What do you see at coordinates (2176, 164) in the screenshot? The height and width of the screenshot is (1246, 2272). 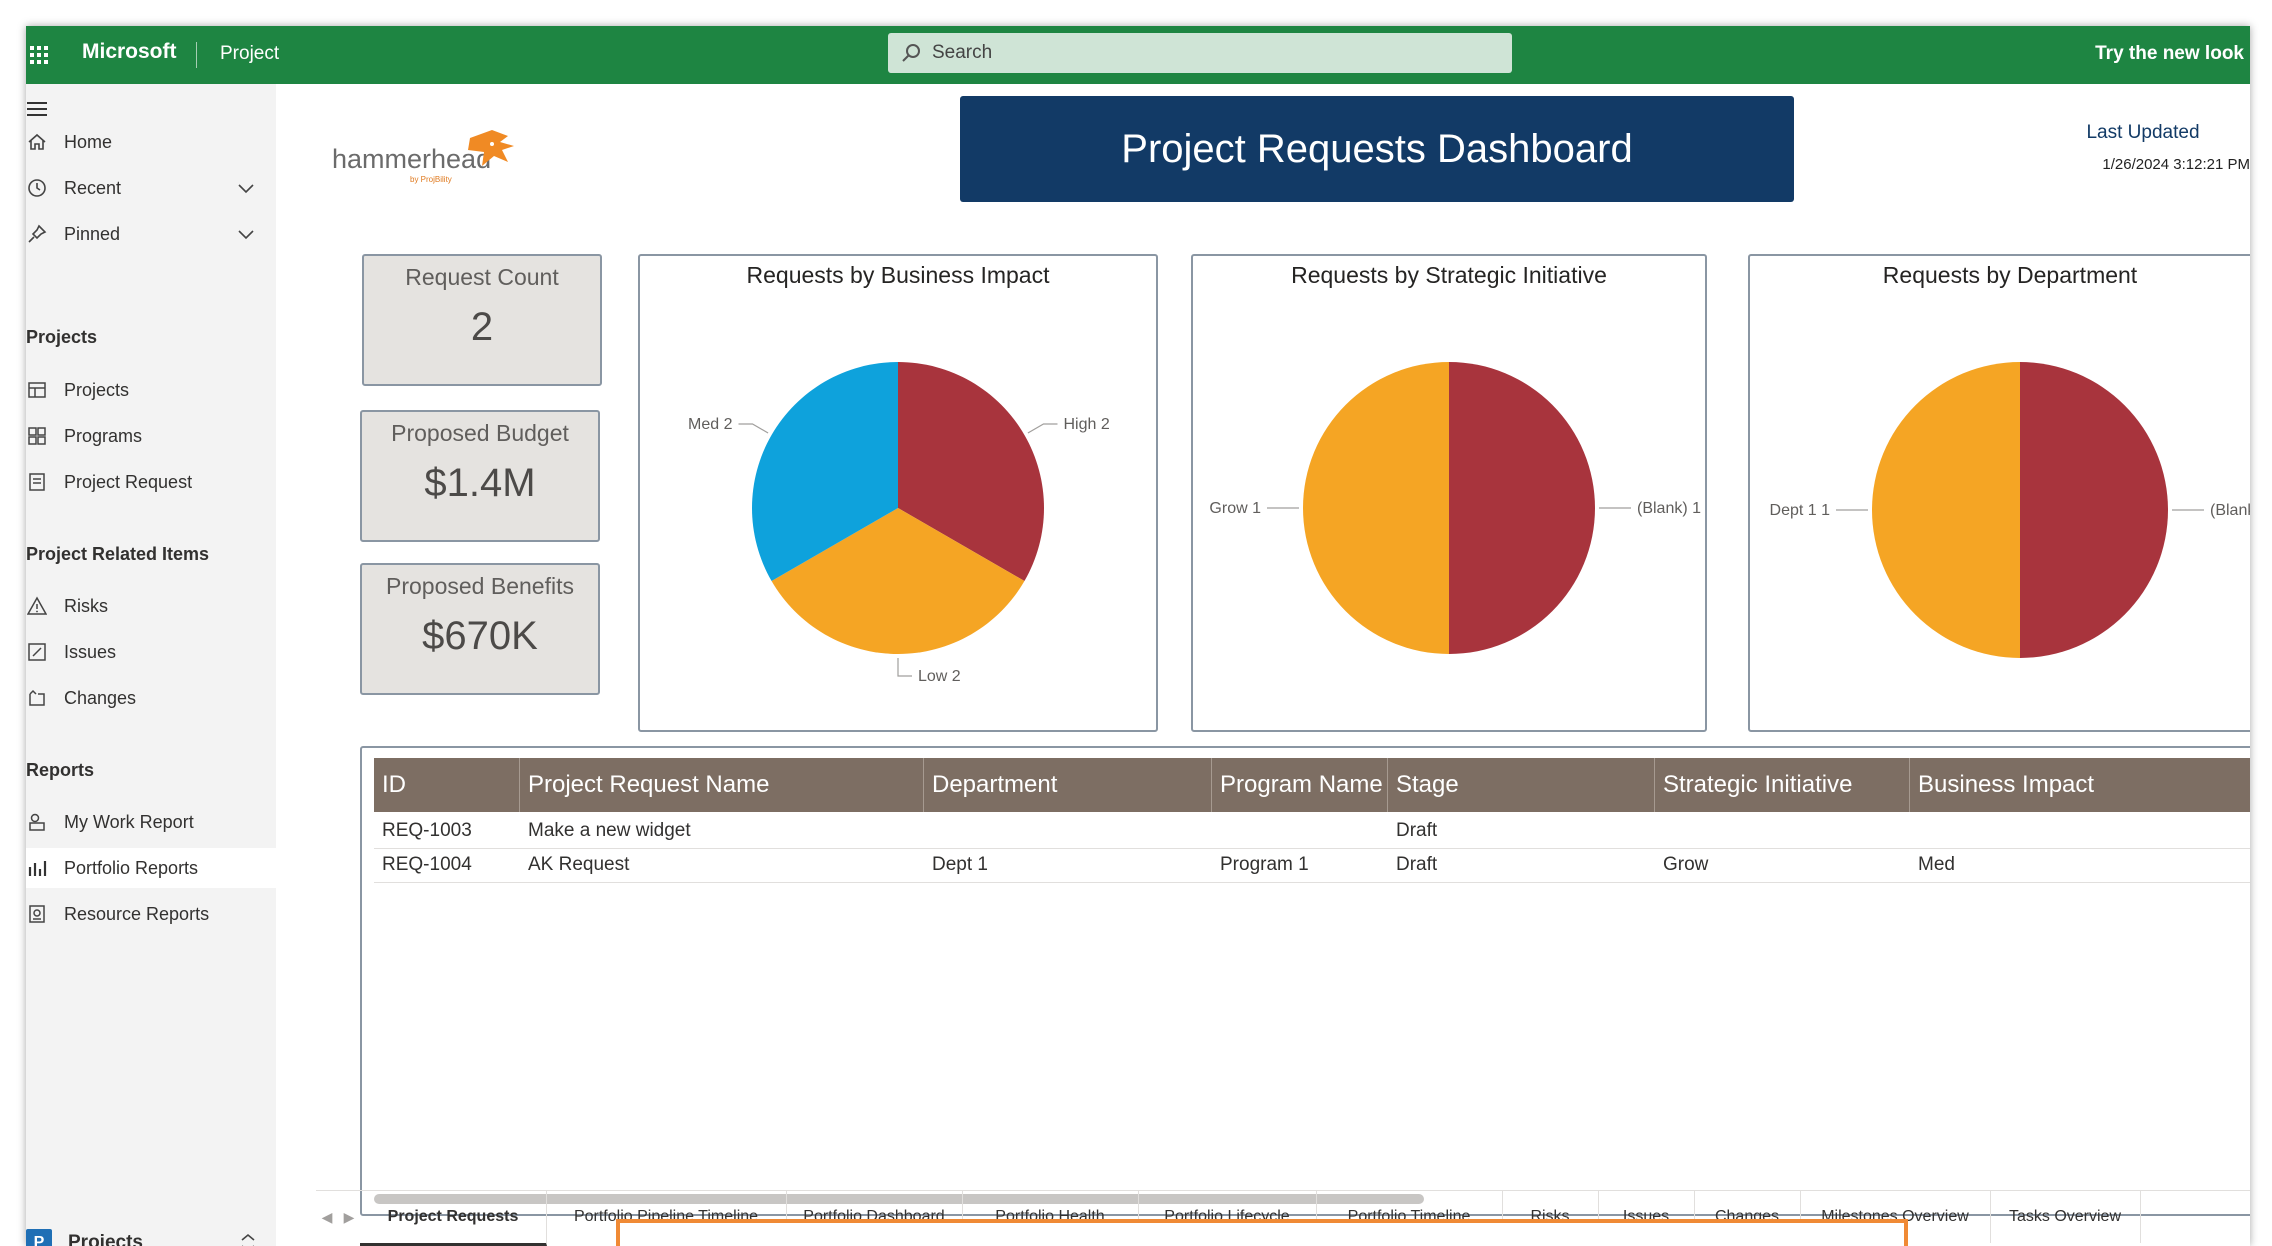 I see `last-updated-value: 1/26/2024 3:12:21 PM` at bounding box center [2176, 164].